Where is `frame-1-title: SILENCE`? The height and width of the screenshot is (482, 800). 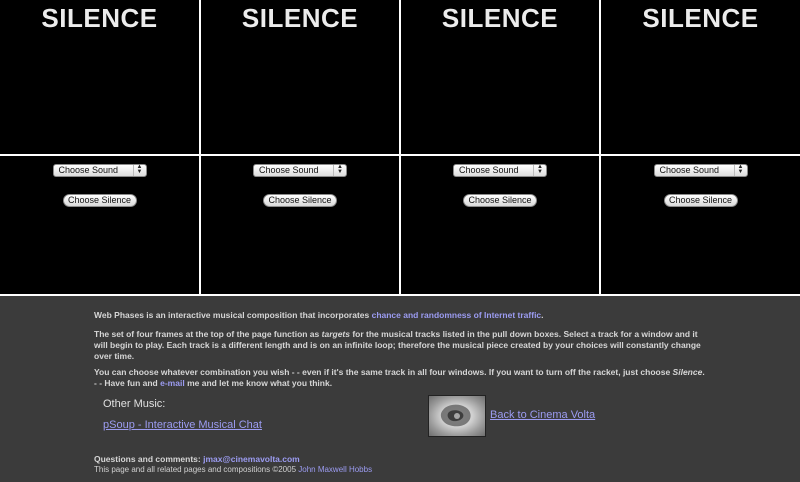
frame-1-title: SILENCE is located at coordinates (99, 18).